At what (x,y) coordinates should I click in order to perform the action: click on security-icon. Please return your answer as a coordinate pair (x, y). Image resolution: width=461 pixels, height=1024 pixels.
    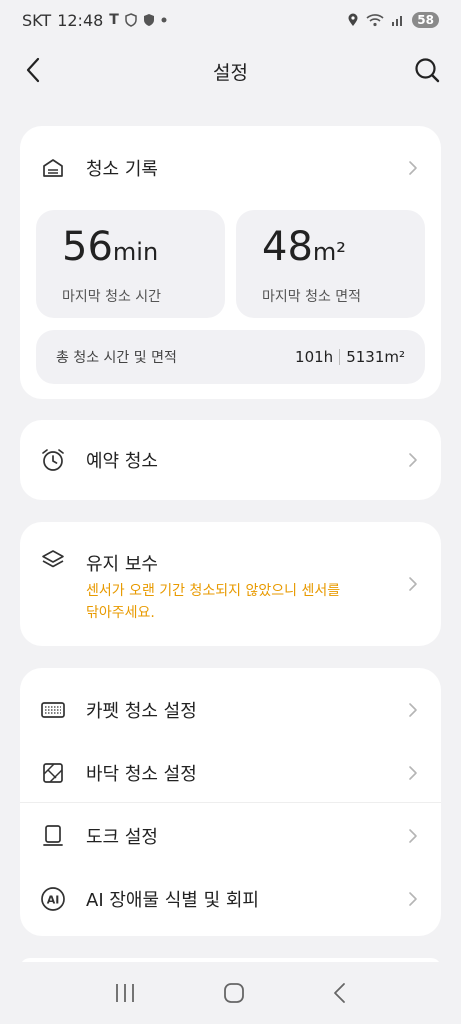
    Looking at the image, I should click on (148, 20).